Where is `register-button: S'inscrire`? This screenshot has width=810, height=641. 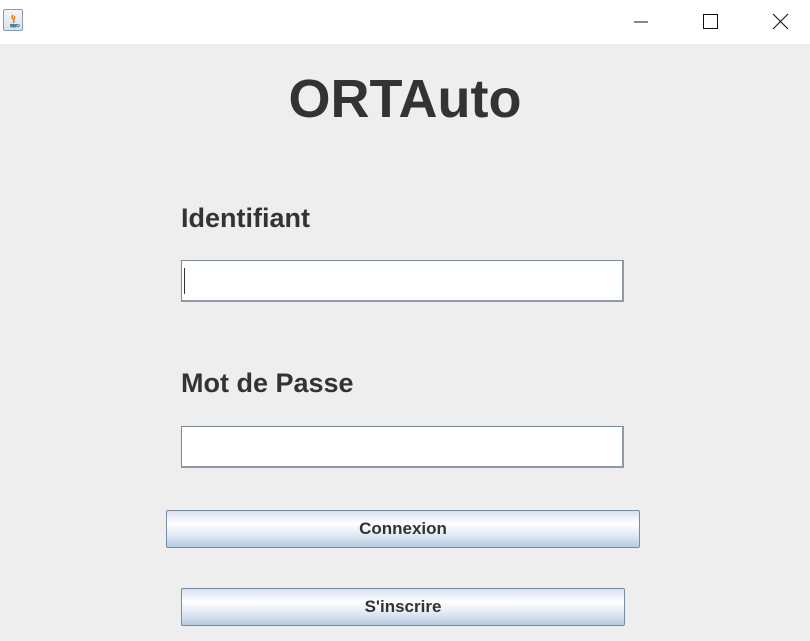 register-button: S'inscrire is located at coordinates (403, 607).